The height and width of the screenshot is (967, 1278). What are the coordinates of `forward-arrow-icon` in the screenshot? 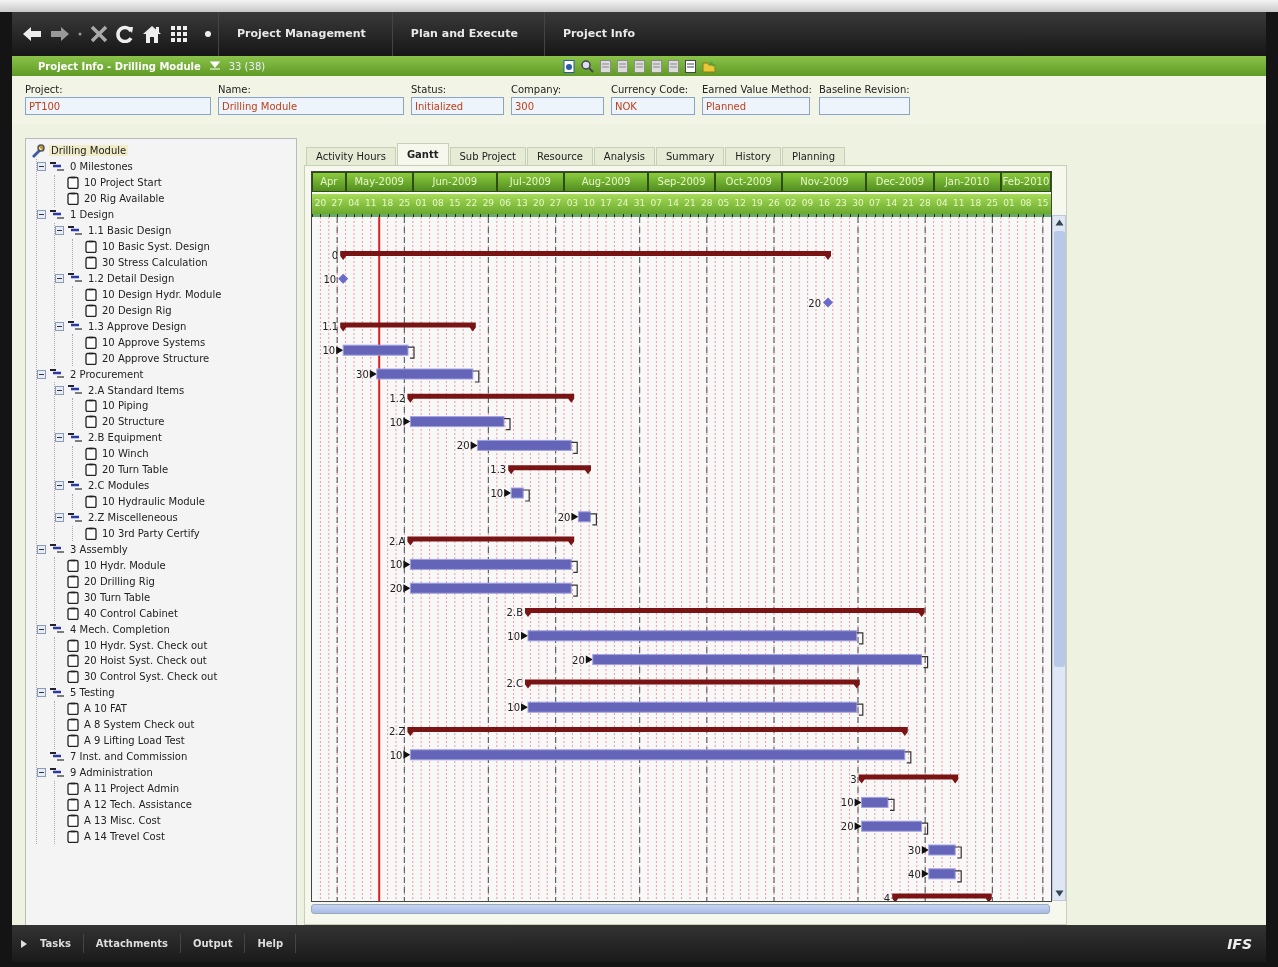 It's located at (60, 34).